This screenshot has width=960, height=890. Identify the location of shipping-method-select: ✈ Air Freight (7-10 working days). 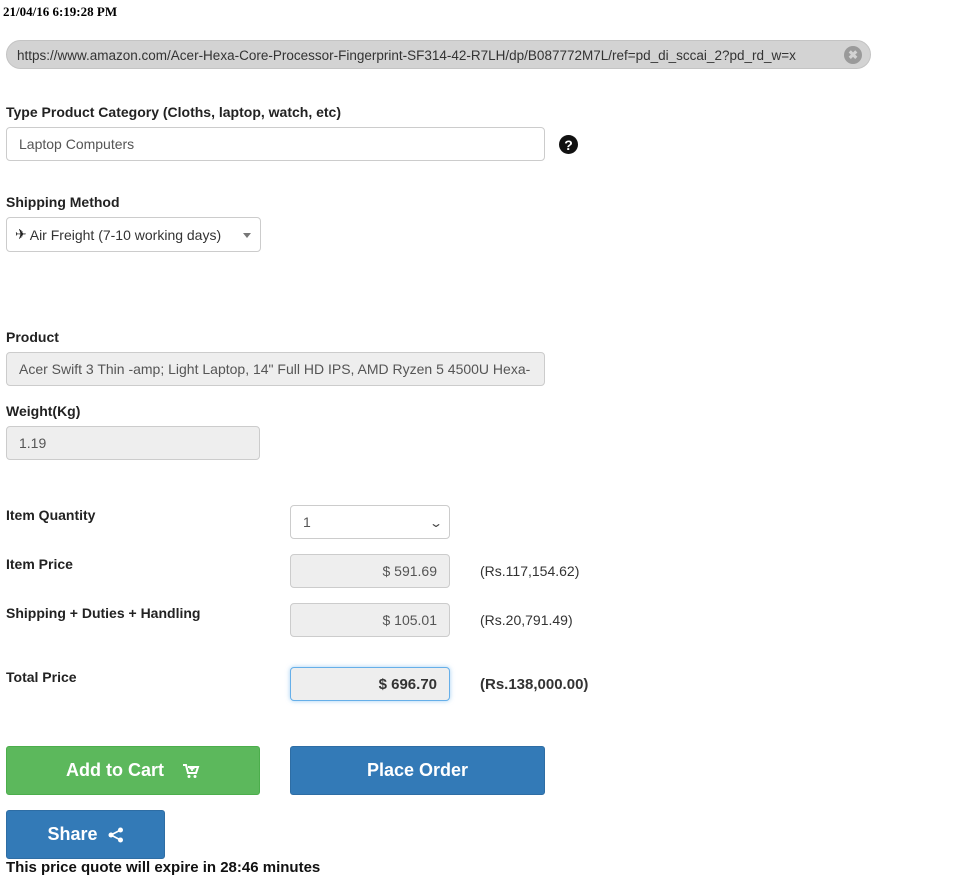
(133, 234).